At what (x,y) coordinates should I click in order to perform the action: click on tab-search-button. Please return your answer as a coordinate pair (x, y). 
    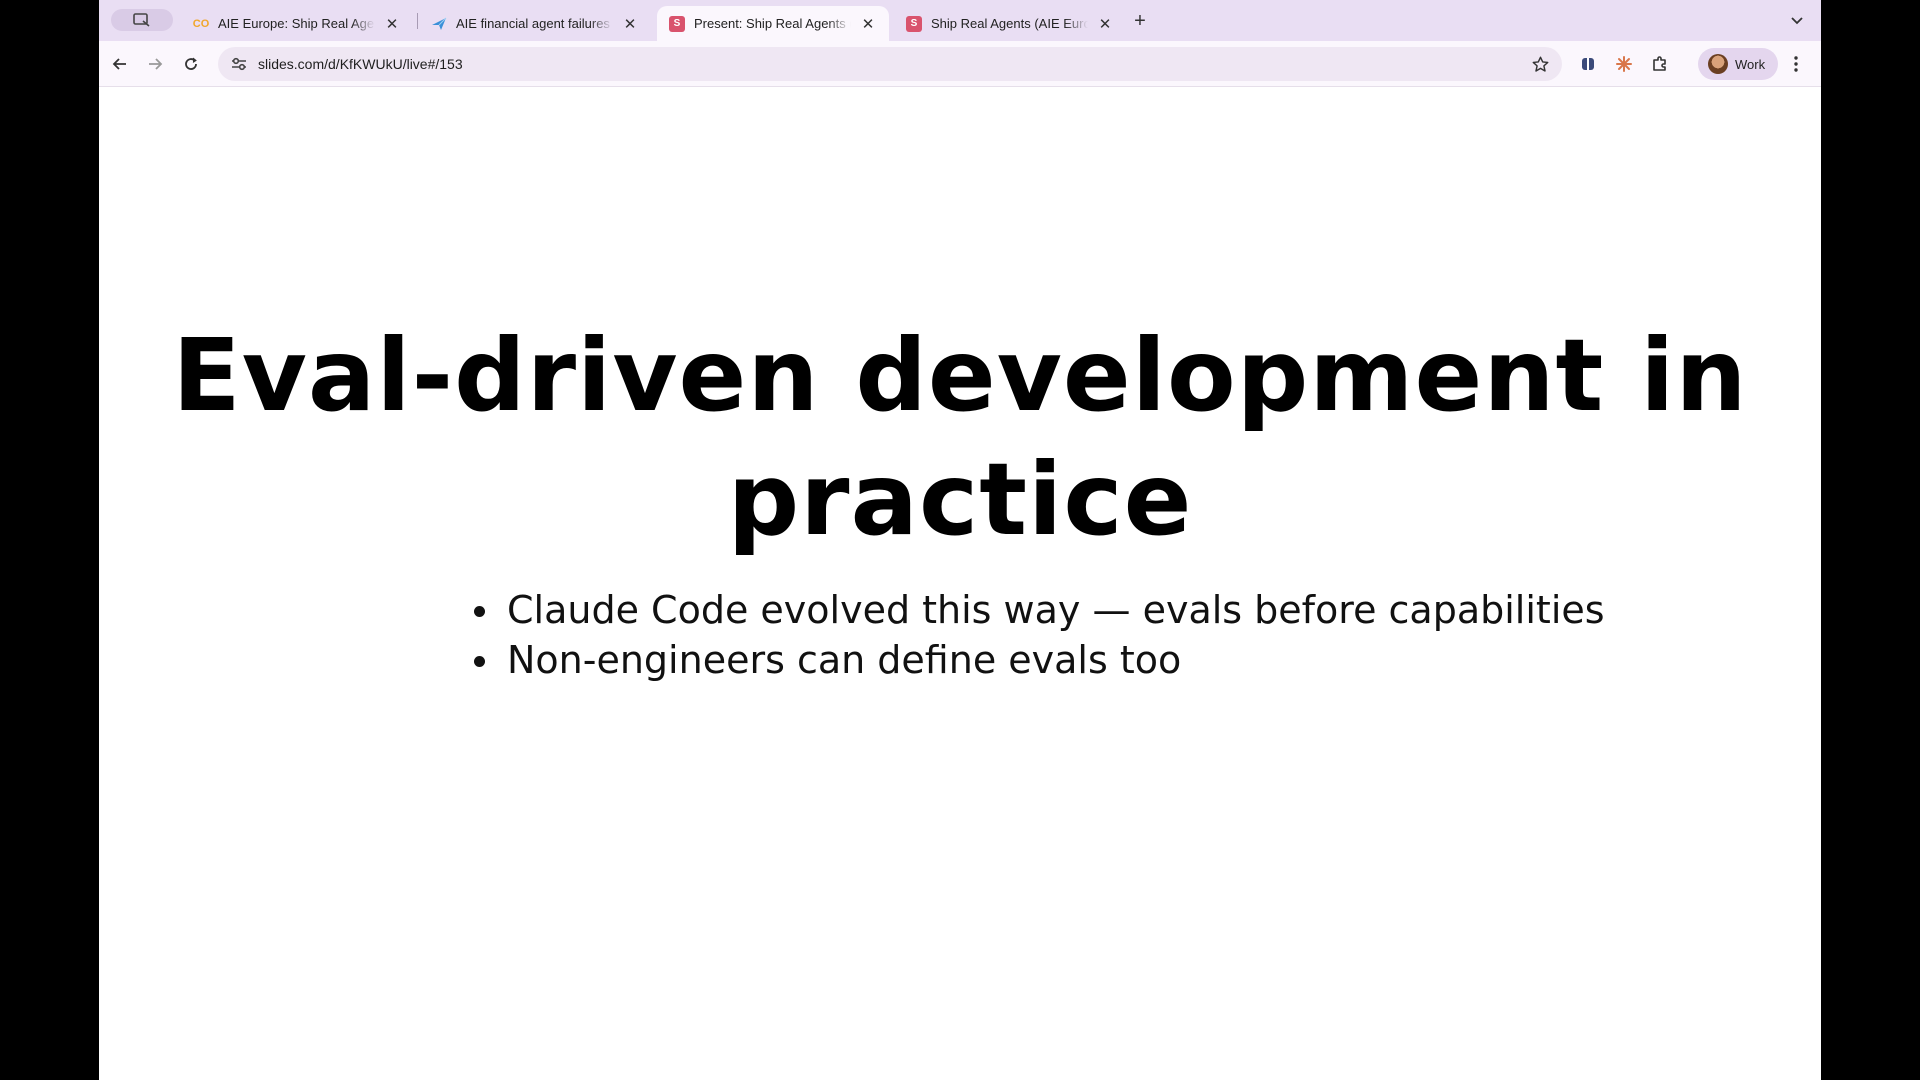
    Looking at the image, I should click on (142, 20).